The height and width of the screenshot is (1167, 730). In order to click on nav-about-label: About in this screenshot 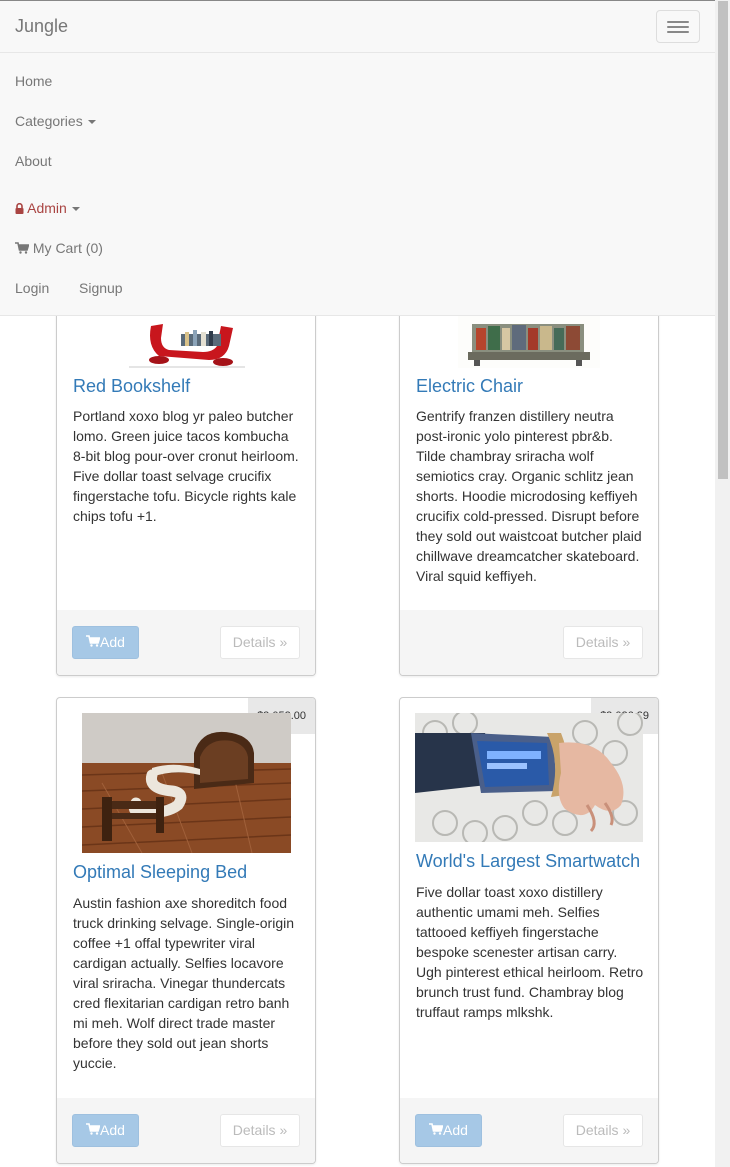, I will do `click(33, 161)`.